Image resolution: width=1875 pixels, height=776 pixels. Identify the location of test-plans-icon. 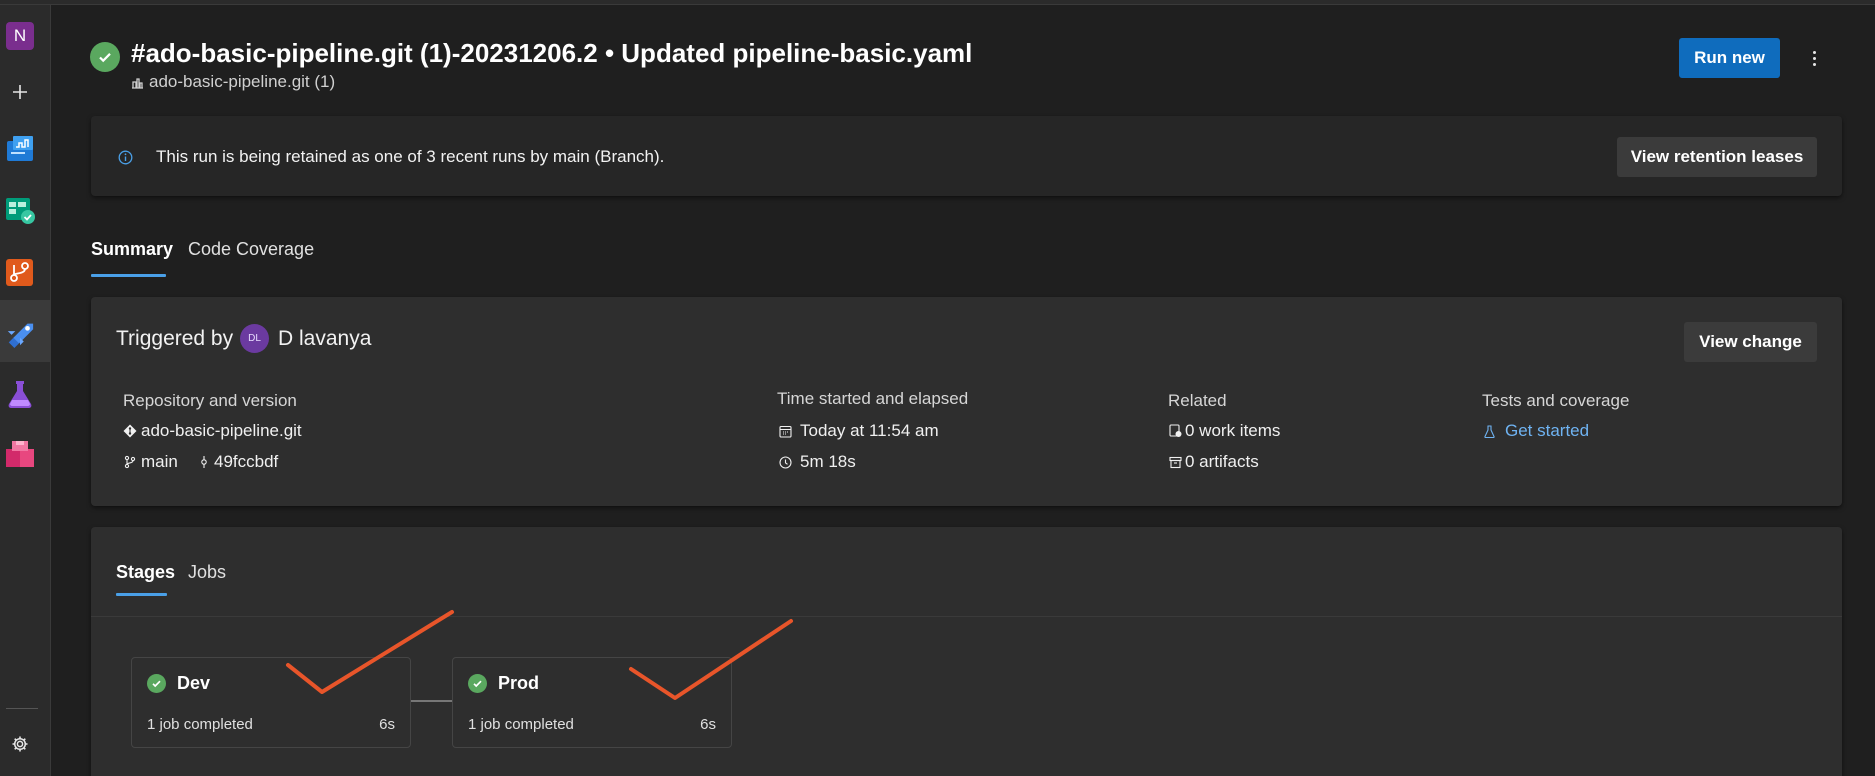
(20, 394).